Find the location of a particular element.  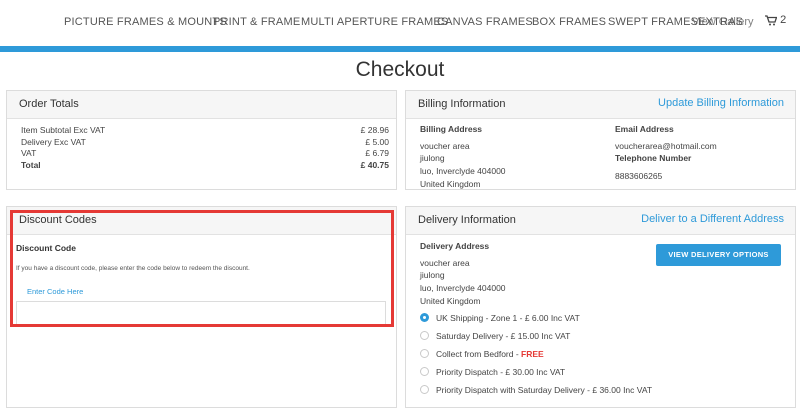

delivery-address-label: Delivery Address is located at coordinates (455, 246).